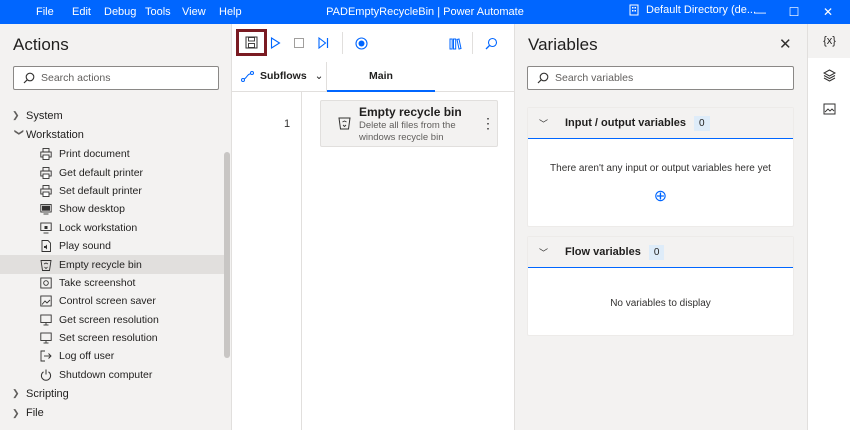  I want to click on variables-rail-button: {x}, so click(829, 41).